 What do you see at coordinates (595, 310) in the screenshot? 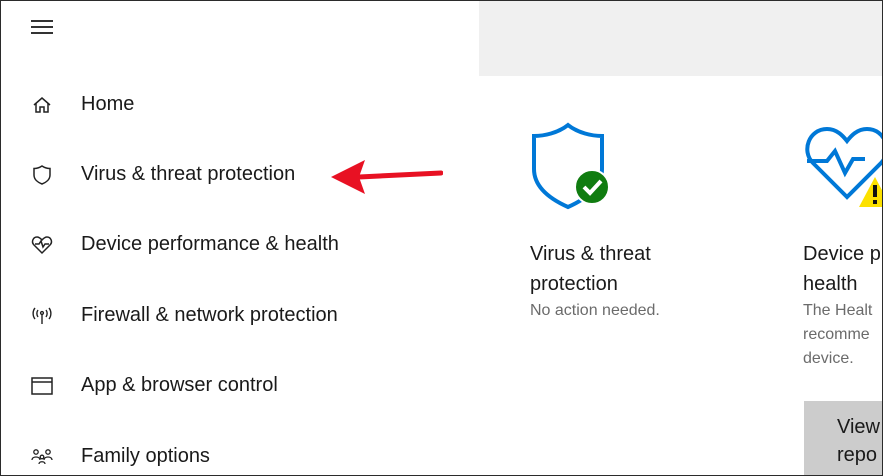
I see `card-status: No action needed.` at bounding box center [595, 310].